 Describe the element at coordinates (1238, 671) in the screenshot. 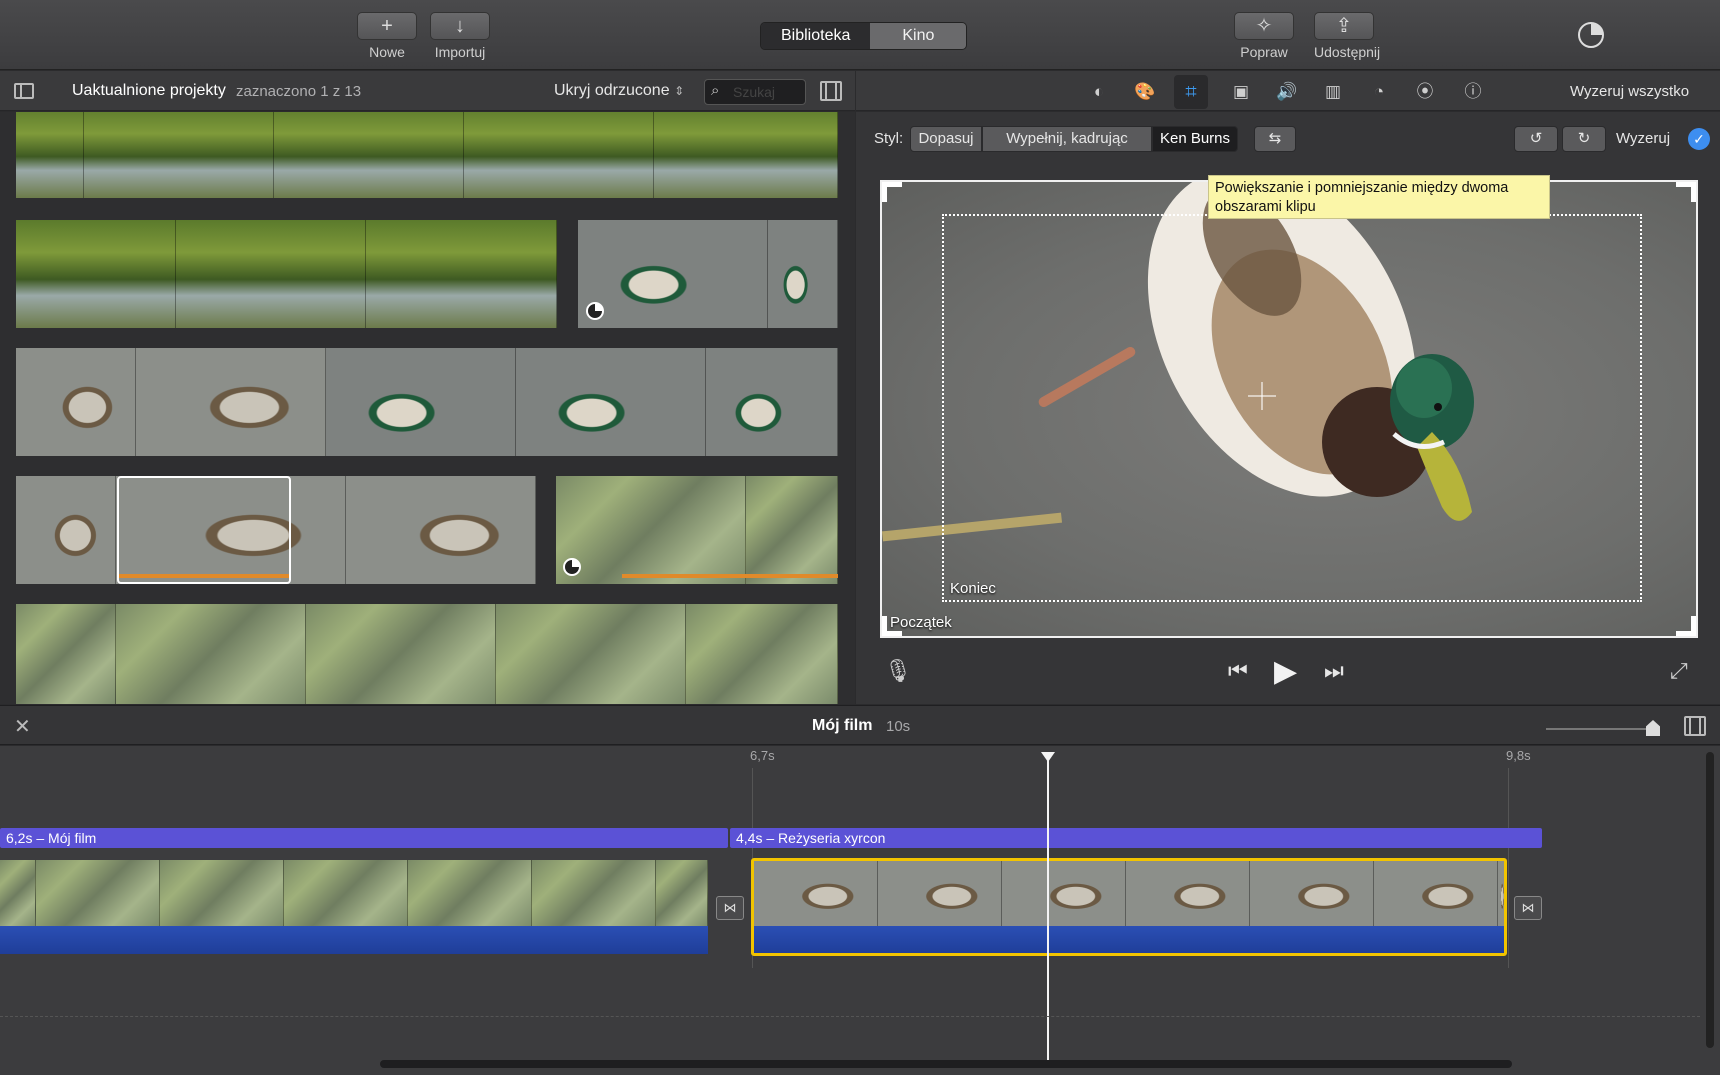

I see `skip-back-icon: ⏮` at that location.